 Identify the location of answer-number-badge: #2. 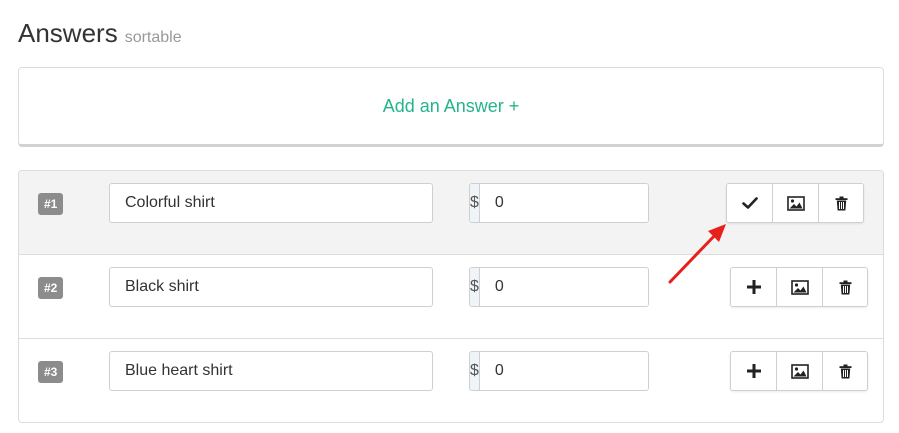
(51, 288).